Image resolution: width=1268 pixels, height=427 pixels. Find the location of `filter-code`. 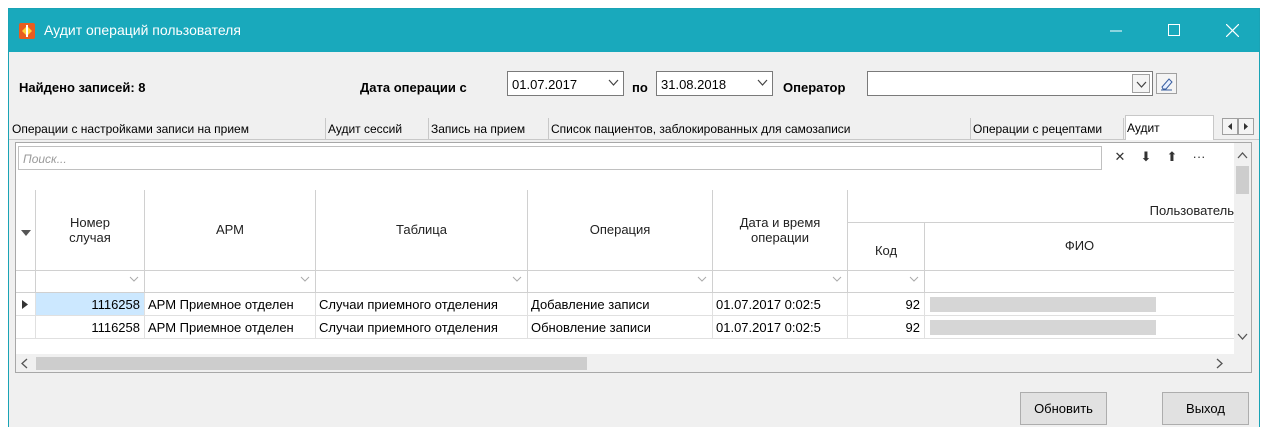

filter-code is located at coordinates (886, 282).